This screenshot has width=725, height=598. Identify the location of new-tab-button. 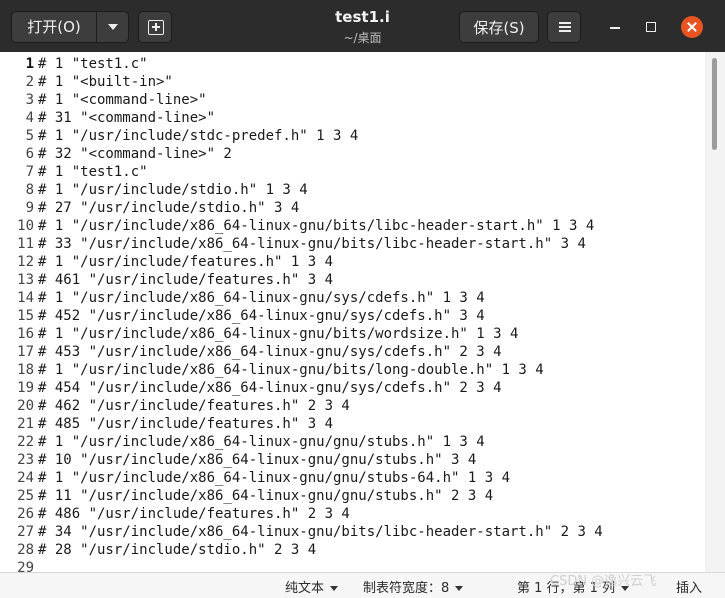
(155, 27).